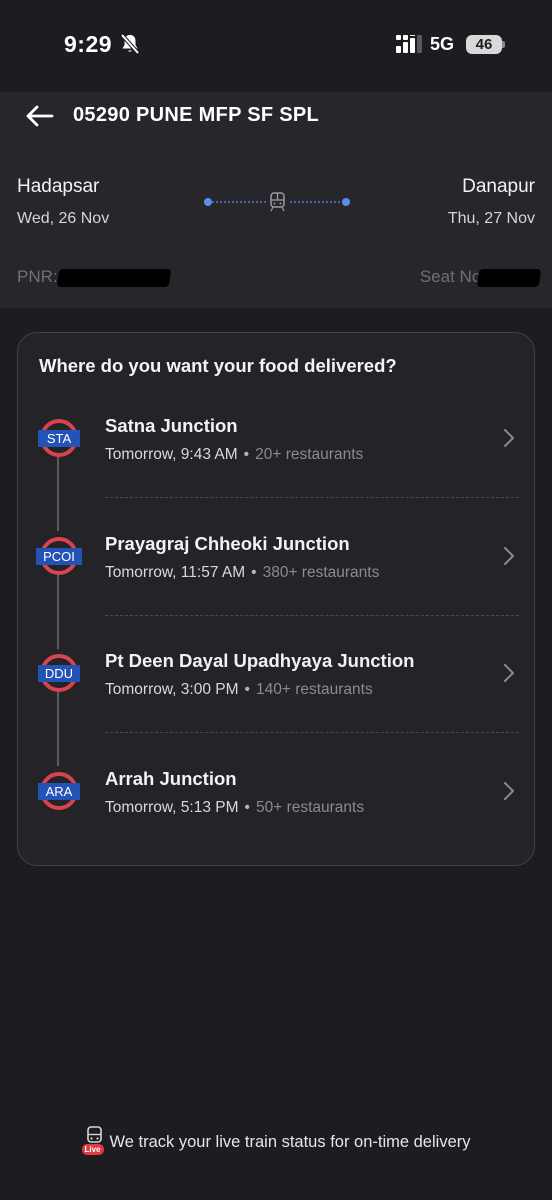 The height and width of the screenshot is (1200, 552). I want to click on restaurant-count: 140+ restaurants, so click(314, 689).